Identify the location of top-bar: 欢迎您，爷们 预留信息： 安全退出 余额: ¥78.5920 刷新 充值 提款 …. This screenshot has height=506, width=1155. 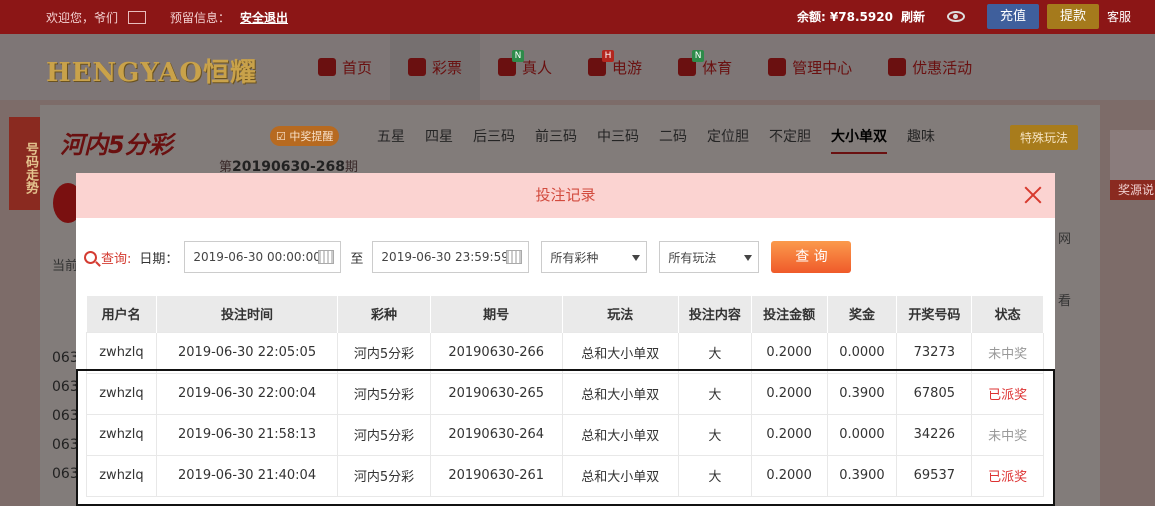
(577, 17).